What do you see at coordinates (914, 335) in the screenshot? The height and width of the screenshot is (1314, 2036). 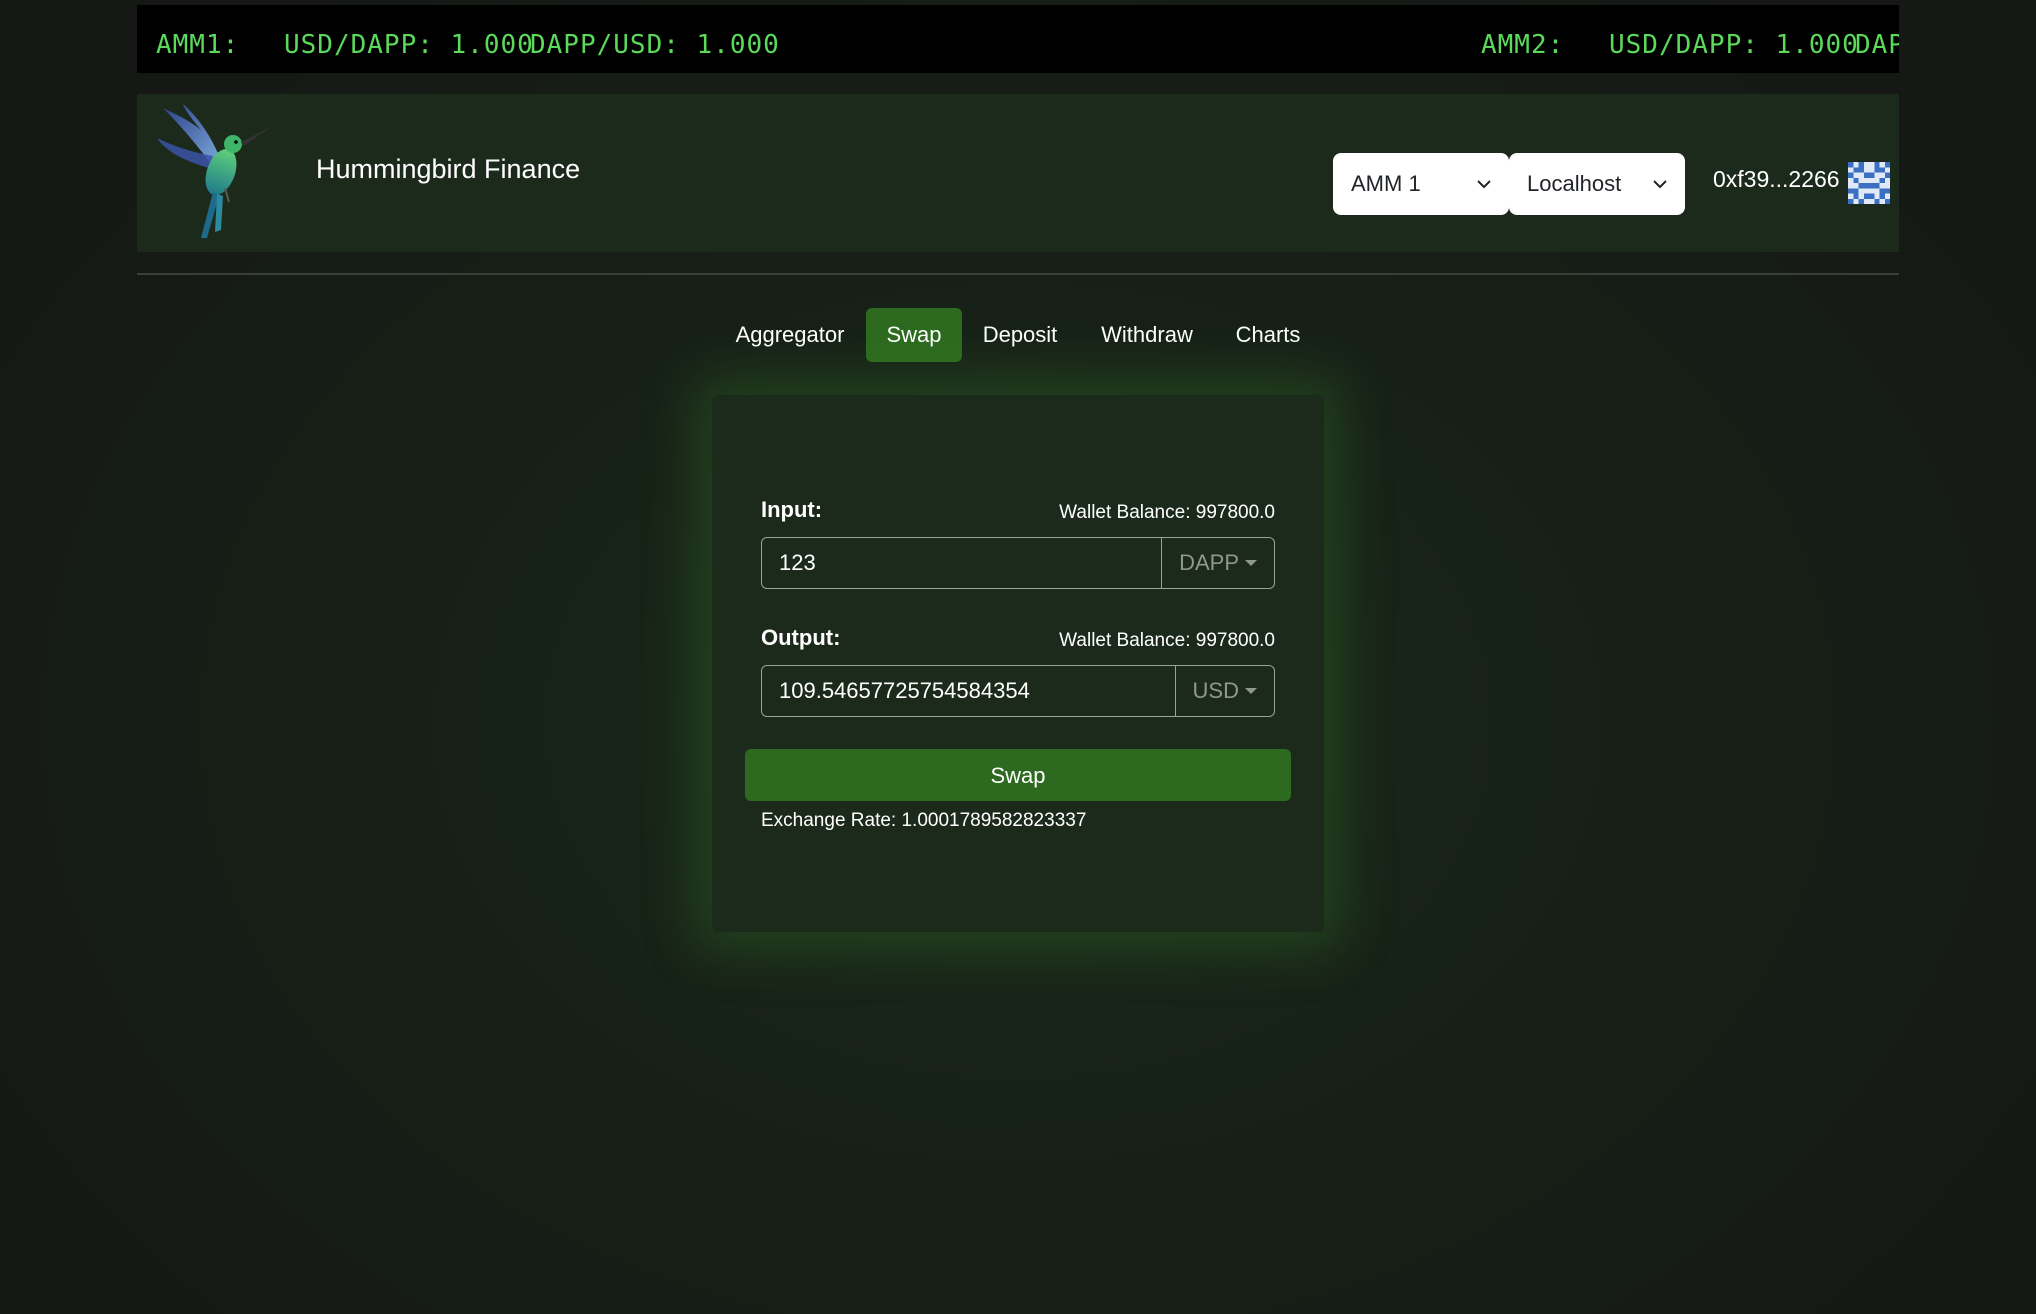 I see `tab-swap: Swap` at bounding box center [914, 335].